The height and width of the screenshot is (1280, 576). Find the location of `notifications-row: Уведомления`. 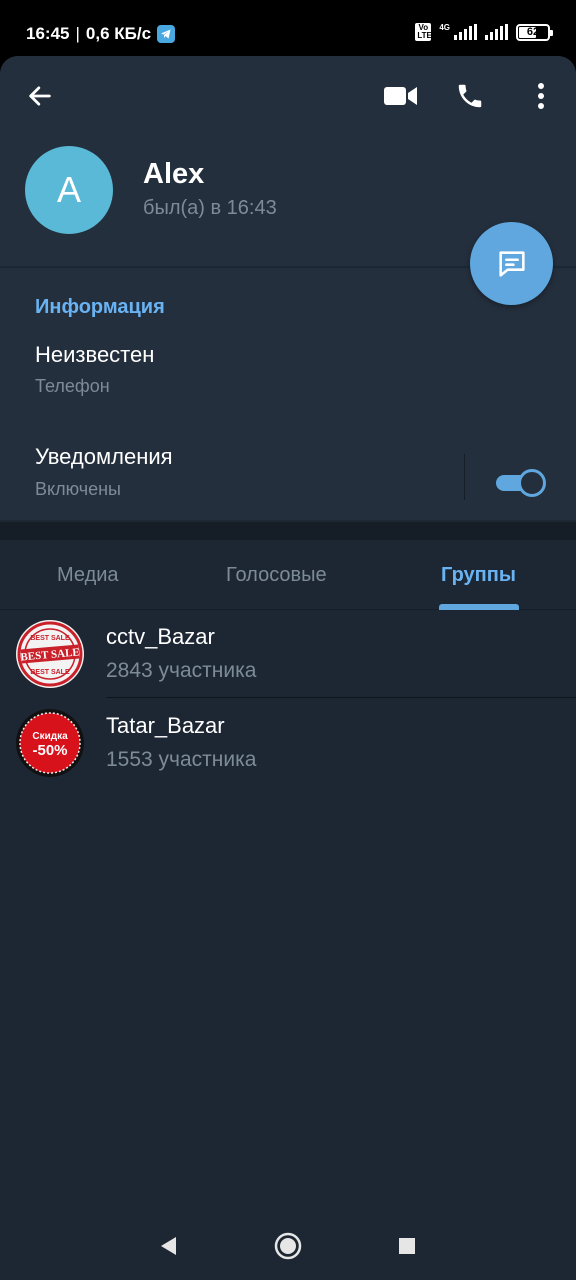

notifications-row: Уведомления is located at coordinates (104, 457).